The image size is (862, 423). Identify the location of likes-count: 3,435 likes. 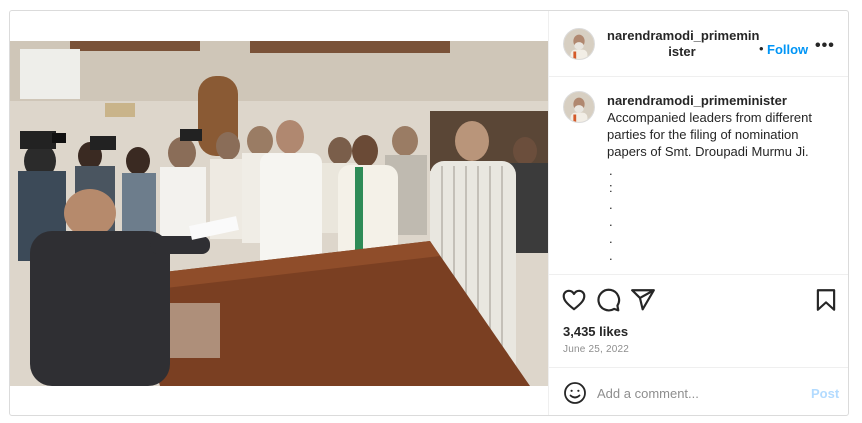
(595, 331).